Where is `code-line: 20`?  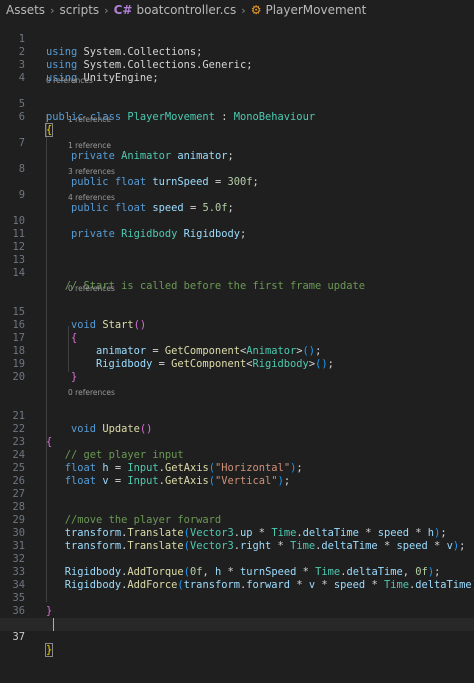 code-line: 20 is located at coordinates (237, 370).